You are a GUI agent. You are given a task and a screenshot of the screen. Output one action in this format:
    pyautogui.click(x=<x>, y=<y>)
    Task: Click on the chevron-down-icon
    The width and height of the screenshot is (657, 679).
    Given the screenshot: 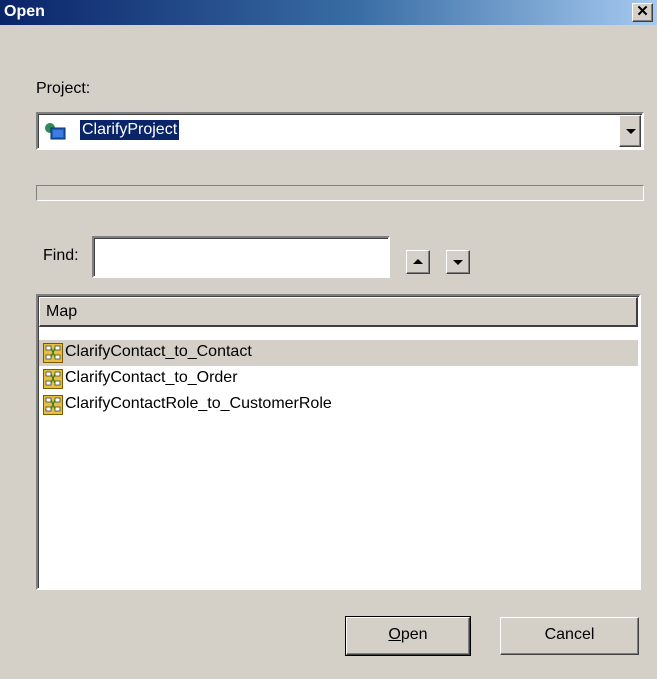 What is the action you would take?
    pyautogui.click(x=631, y=131)
    